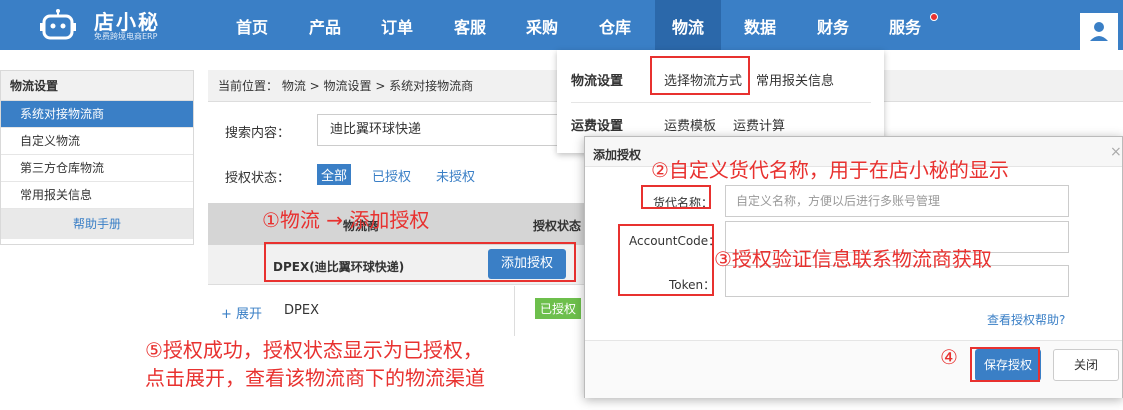 Image resolution: width=1123 pixels, height=410 pixels. I want to click on carrier-name: DPEX(迪比翼环球快递), so click(339, 267).